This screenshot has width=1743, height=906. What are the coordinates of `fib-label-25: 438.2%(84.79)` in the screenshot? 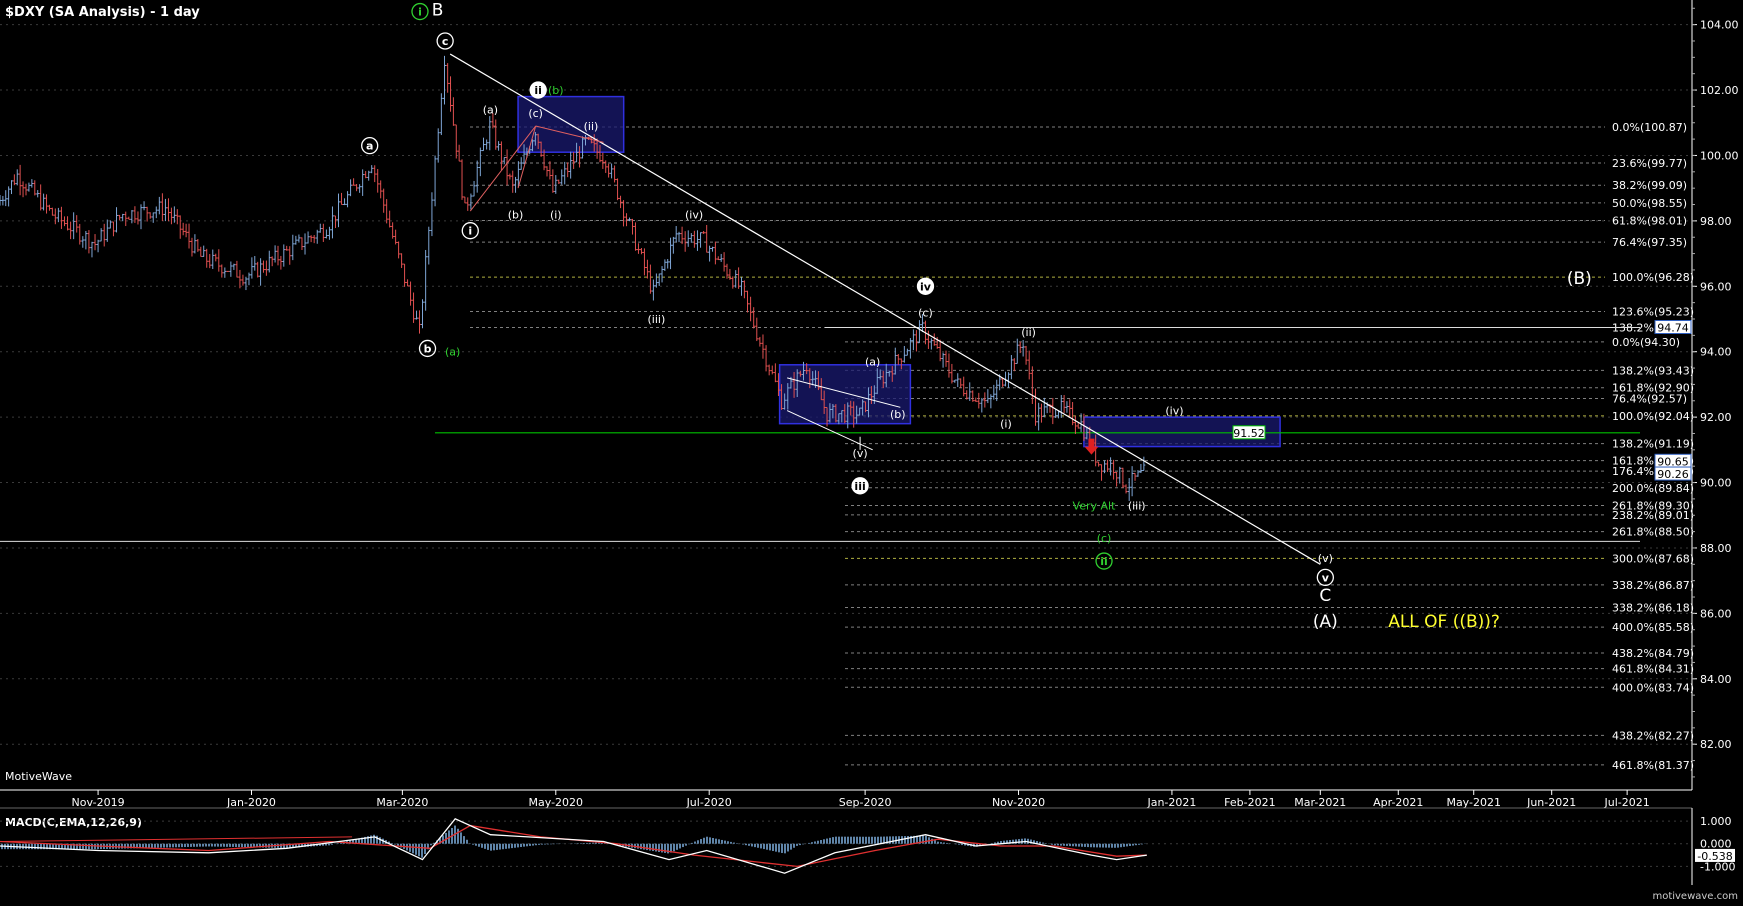 It's located at (1653, 653).